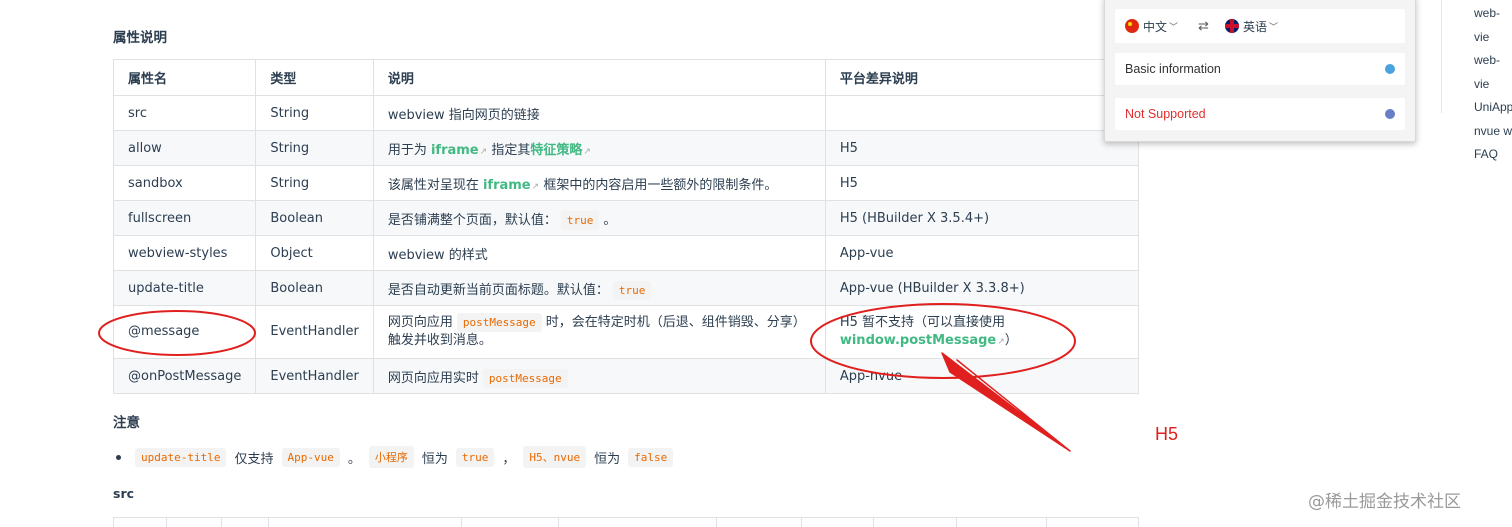 The height and width of the screenshot is (527, 1512). Describe the element at coordinates (314, 77) in the screenshot. I see `col-header-type: 类型` at that location.